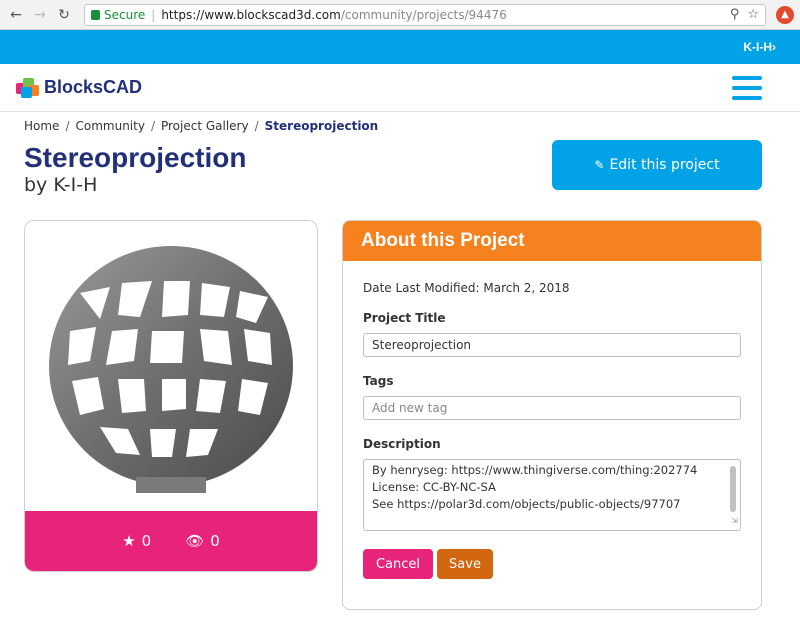 This screenshot has height=628, width=800. I want to click on url-host: https://www.blockscad3d.com, so click(251, 14).